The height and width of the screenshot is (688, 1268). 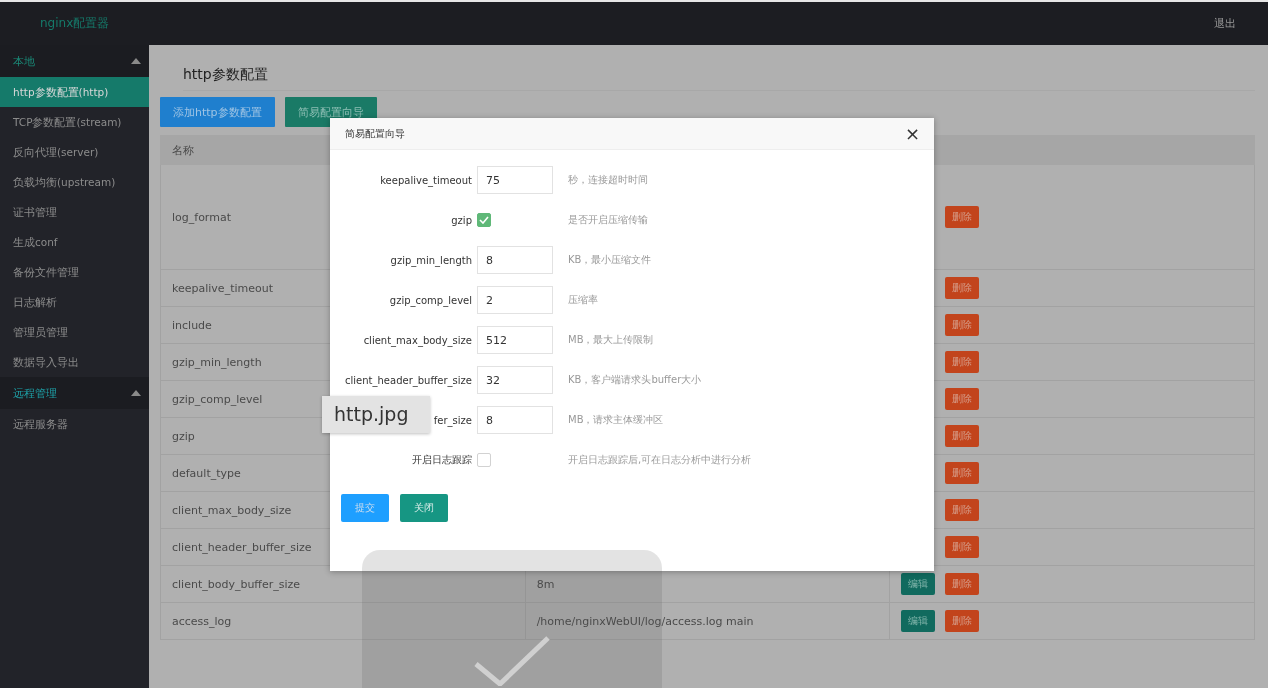 What do you see at coordinates (611, 340) in the screenshot?
I see `field-hint: MB，最大上传限制` at bounding box center [611, 340].